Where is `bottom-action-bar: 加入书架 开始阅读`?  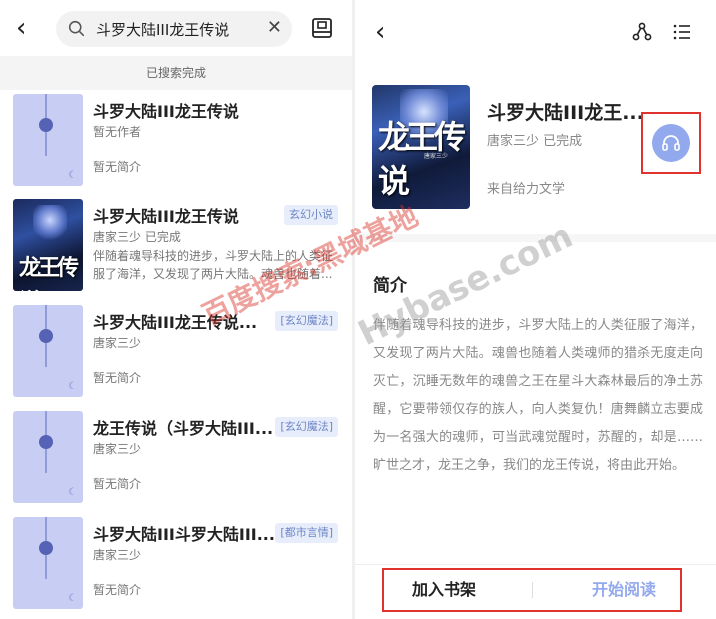 bottom-action-bar: 加入书架 开始阅读 is located at coordinates (535, 591).